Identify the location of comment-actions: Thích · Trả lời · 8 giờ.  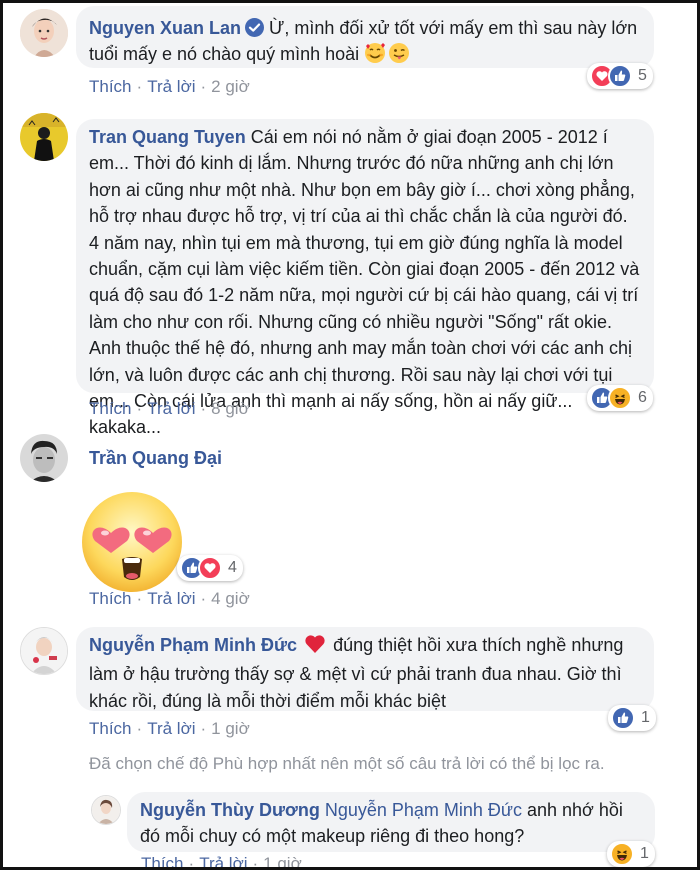
(169, 408).